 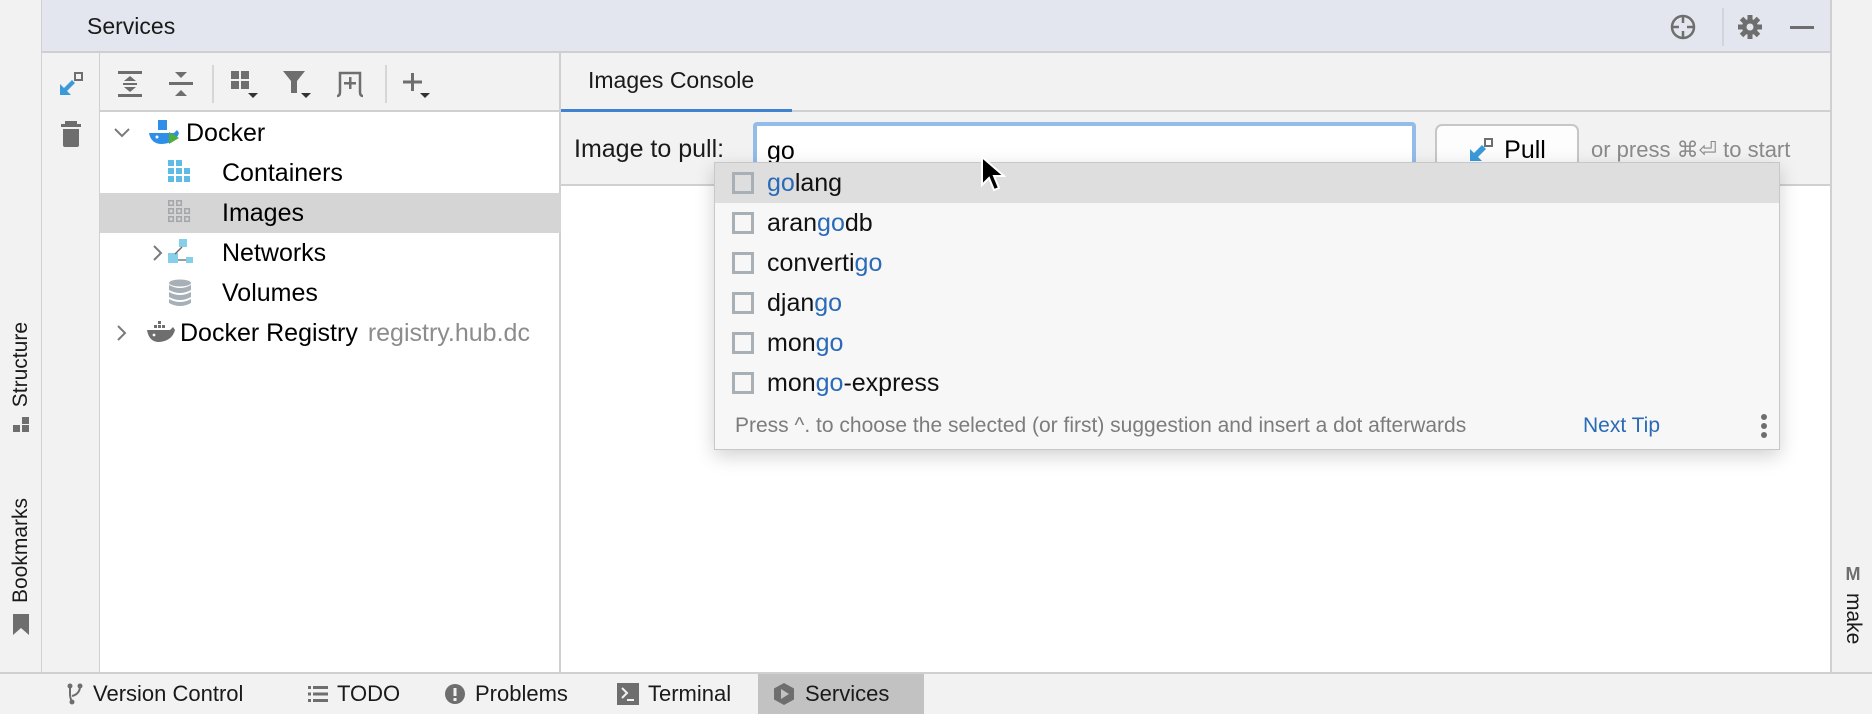 I want to click on services-icon, so click(x=784, y=694).